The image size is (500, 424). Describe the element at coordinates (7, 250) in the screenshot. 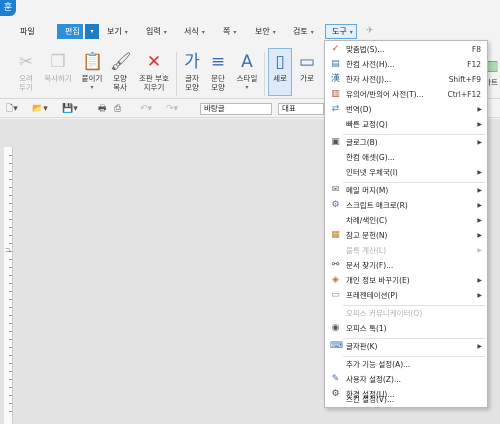

I see `ruler-margin-marker: ⊐` at that location.